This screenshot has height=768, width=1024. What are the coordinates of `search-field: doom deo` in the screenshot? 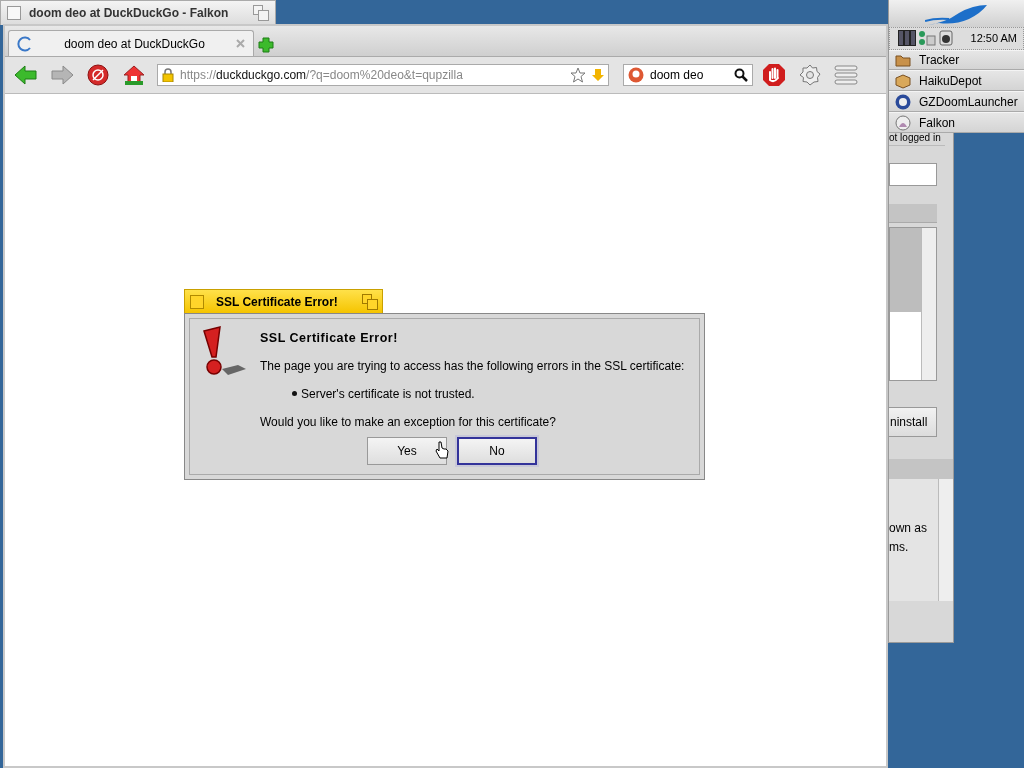 It's located at (688, 75).